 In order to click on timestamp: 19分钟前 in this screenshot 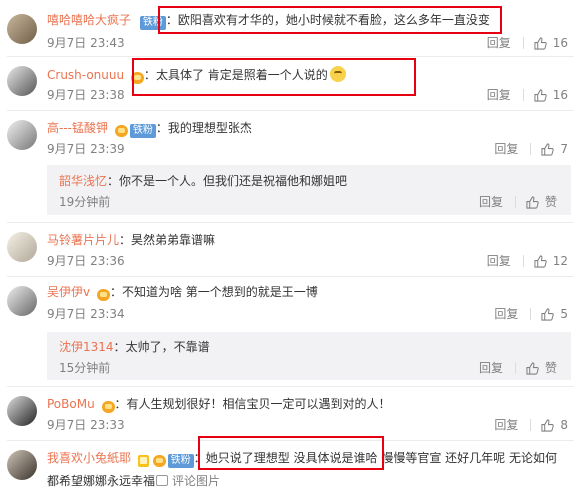, I will do `click(85, 202)`.